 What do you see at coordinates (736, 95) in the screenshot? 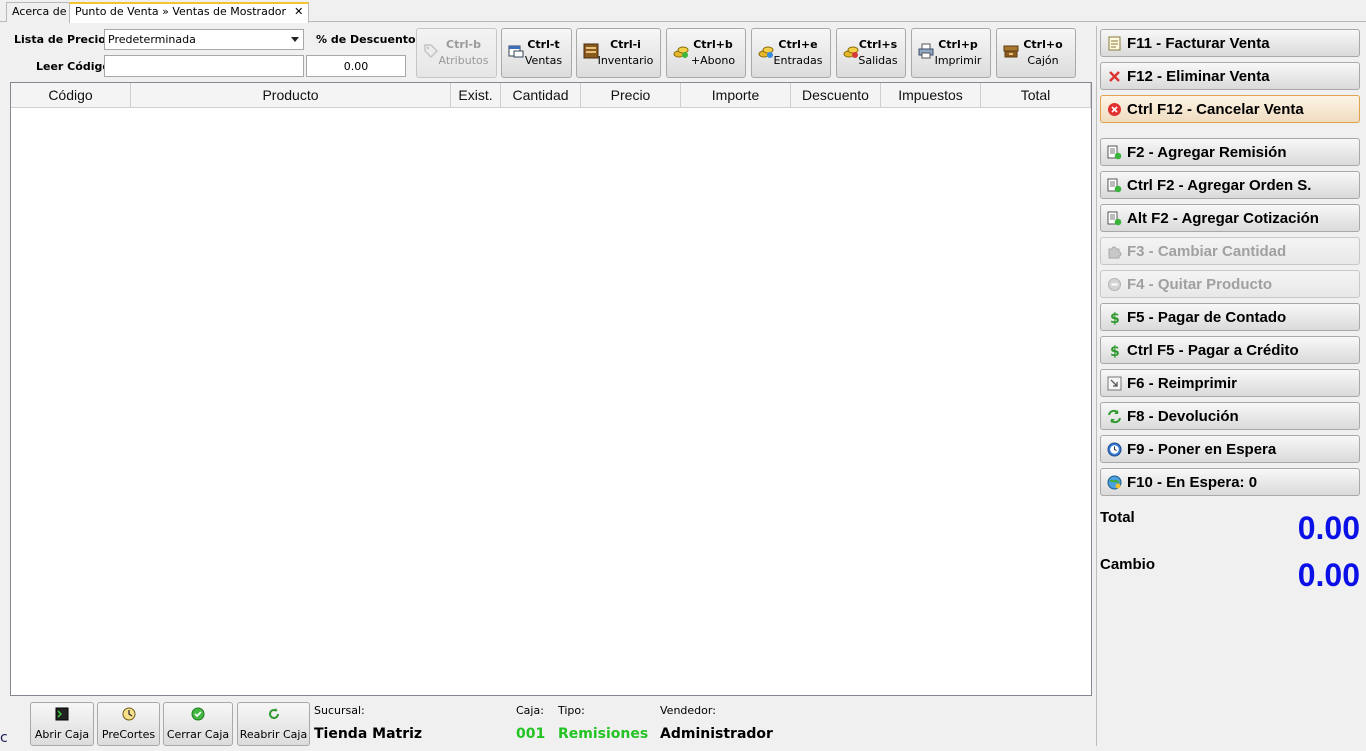
I see `column-header-importe: Importe` at bounding box center [736, 95].